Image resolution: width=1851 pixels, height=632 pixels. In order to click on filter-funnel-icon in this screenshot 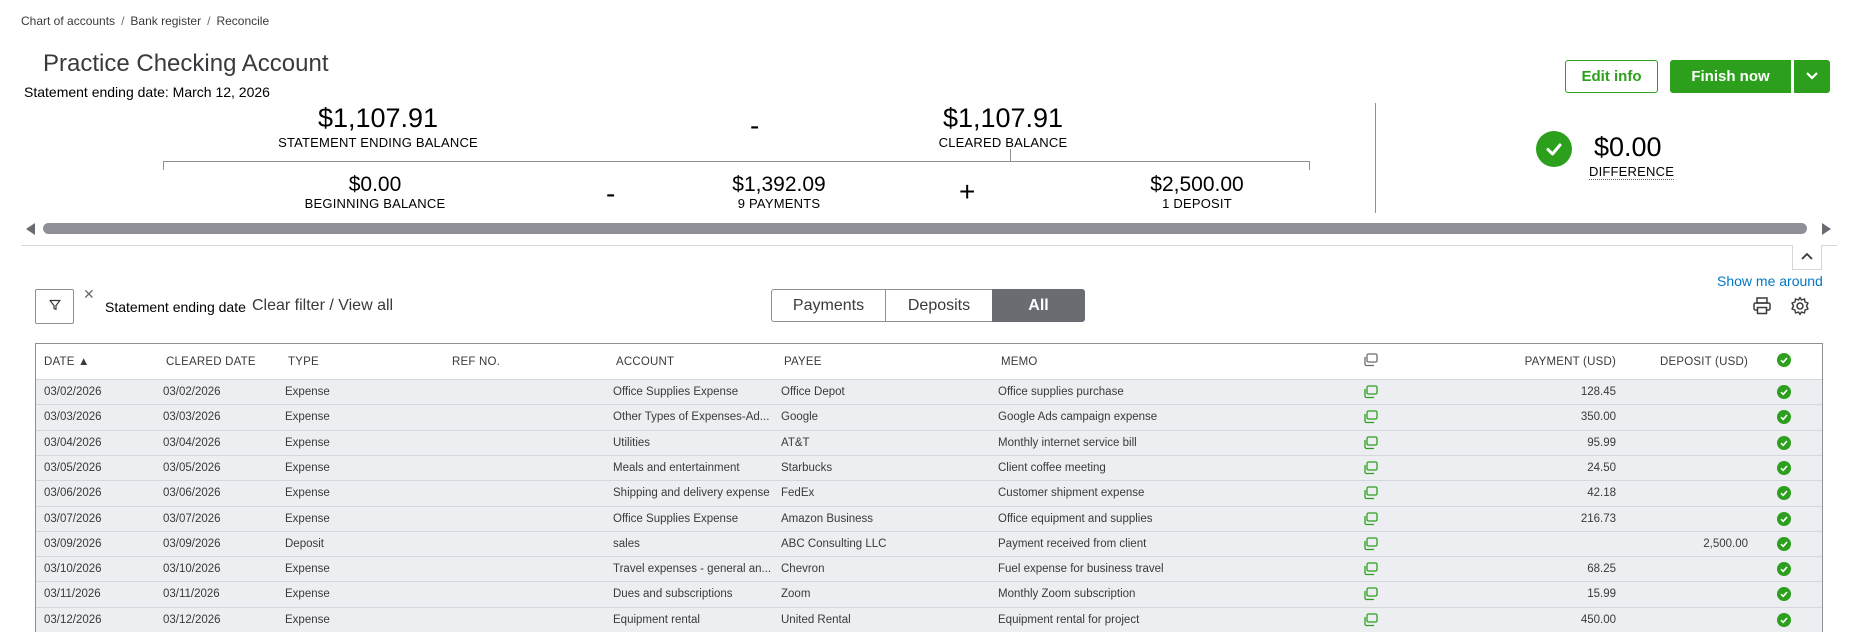, I will do `click(54, 307)`.